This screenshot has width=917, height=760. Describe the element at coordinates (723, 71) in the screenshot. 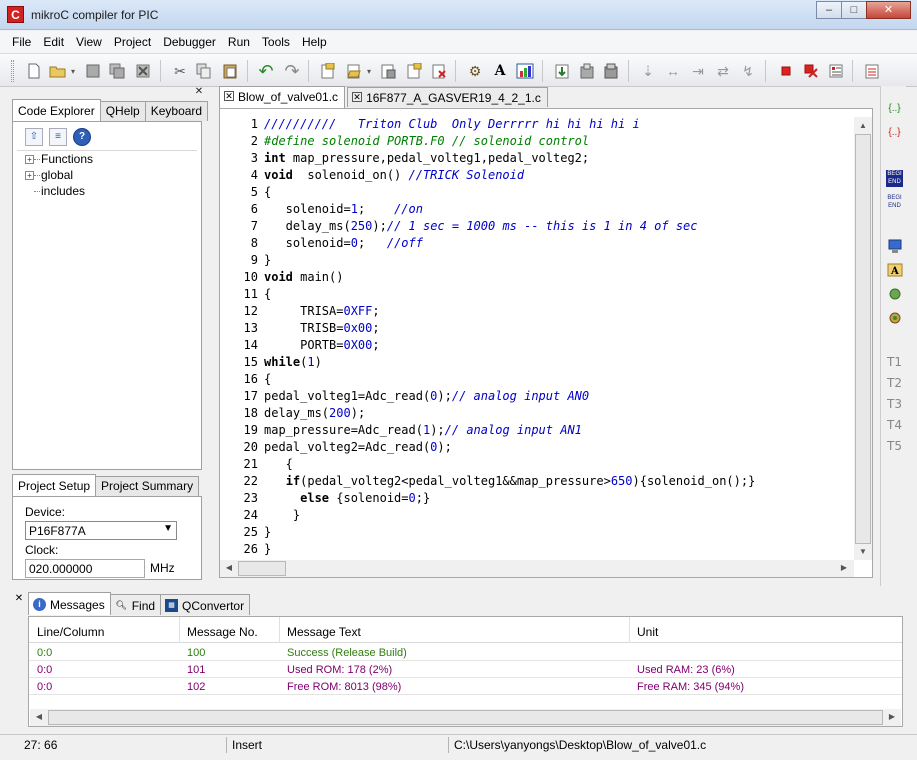

I see `step-out-icon: ⇄` at that location.